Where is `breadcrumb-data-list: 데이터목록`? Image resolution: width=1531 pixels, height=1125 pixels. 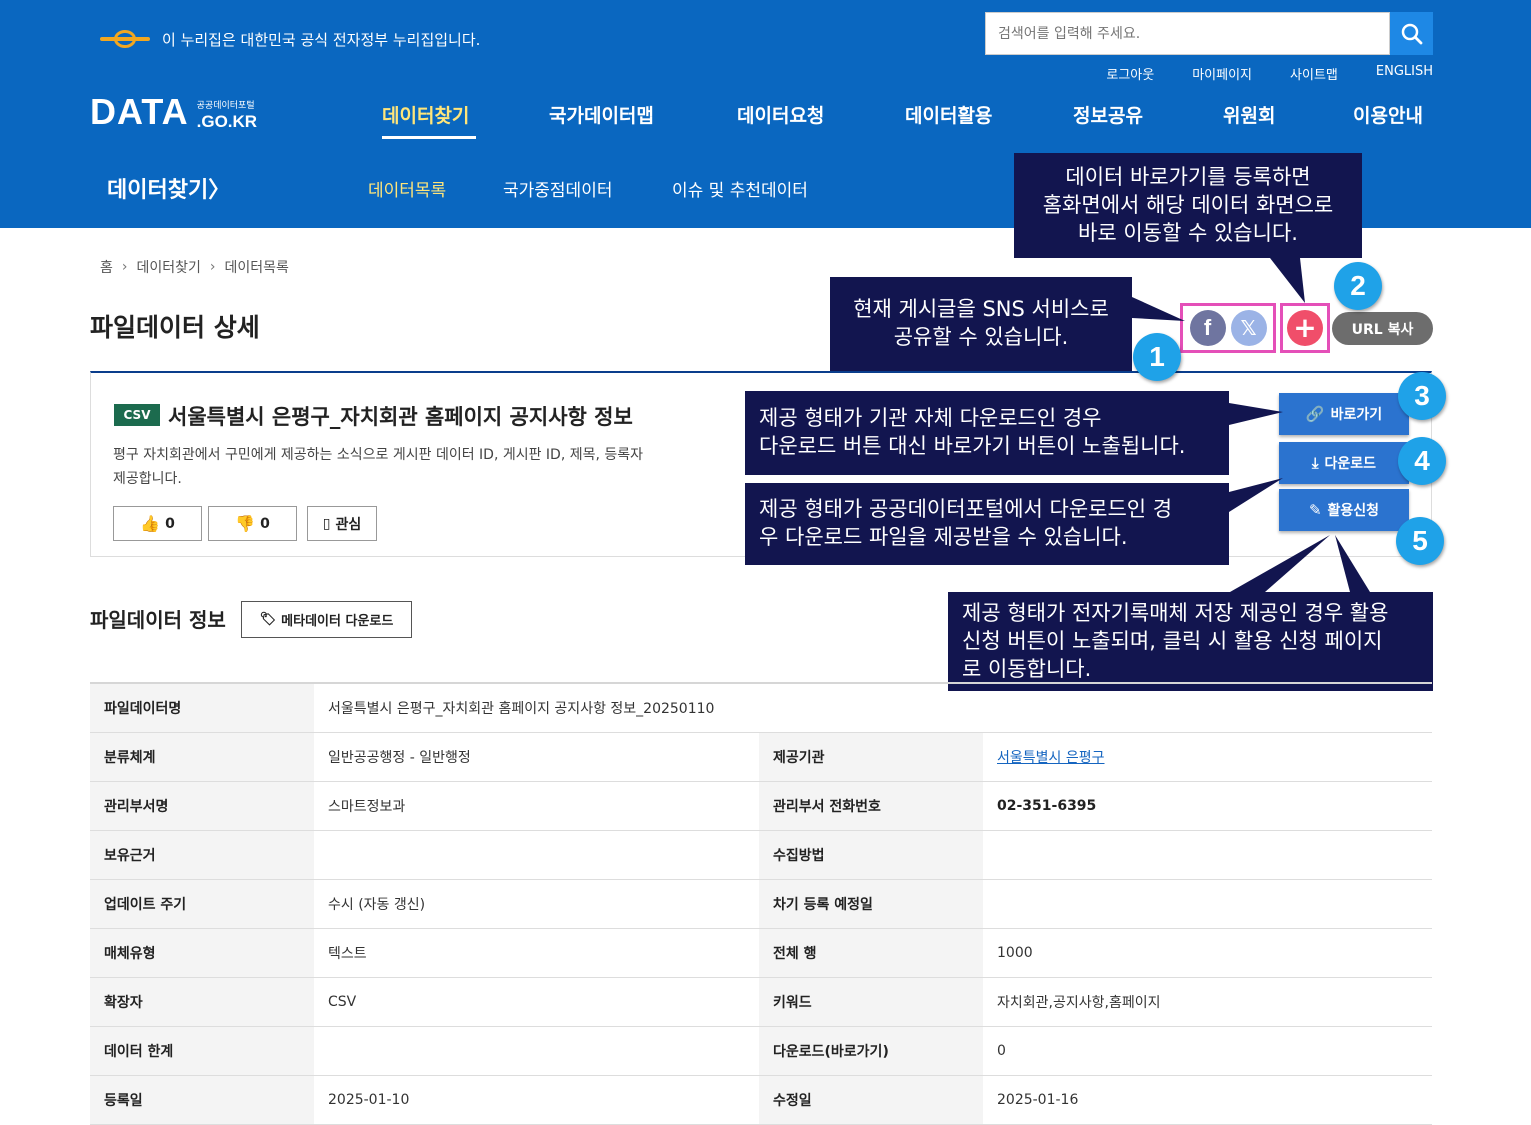
breadcrumb-data-list: 데이터목록 is located at coordinates (257, 267).